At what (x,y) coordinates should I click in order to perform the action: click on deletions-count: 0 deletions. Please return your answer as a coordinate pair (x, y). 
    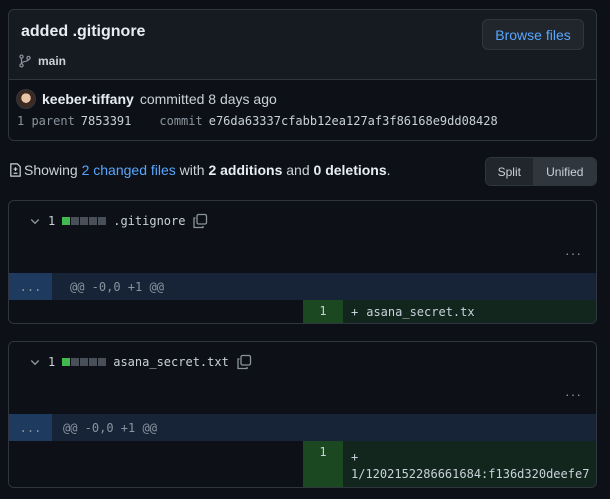
    Looking at the image, I should click on (350, 170).